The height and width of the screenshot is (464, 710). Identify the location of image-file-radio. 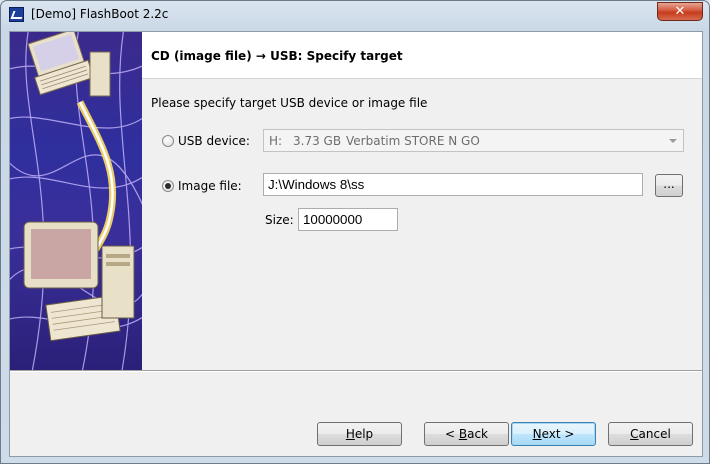
(168, 186).